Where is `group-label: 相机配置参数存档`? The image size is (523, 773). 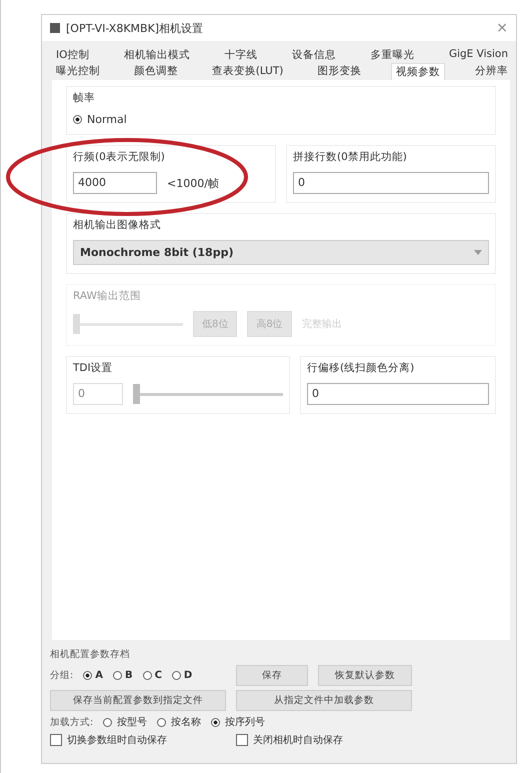 group-label: 相机配置参数存档 is located at coordinates (90, 654).